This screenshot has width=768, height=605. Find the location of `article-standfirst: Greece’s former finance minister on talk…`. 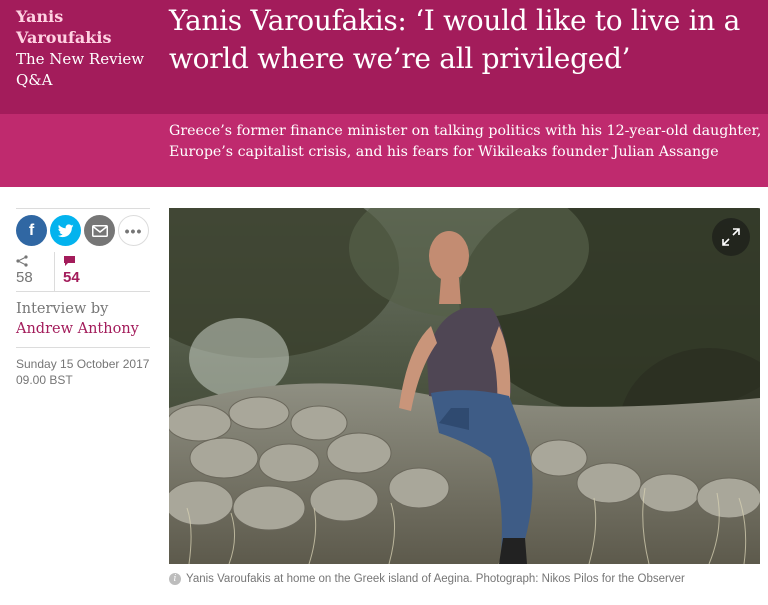

article-standfirst: Greece’s former finance minister on talk… is located at coordinates (465, 141).